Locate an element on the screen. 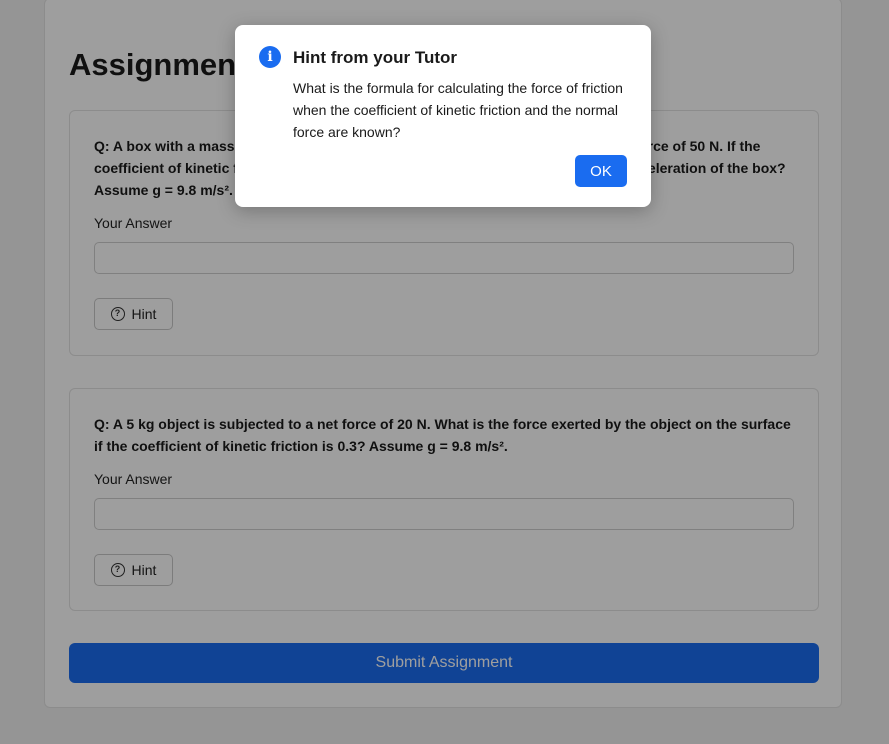 Image resolution: width=889 pixels, height=744 pixels. dialog-title: Hint from your Tutor is located at coordinates (375, 57).